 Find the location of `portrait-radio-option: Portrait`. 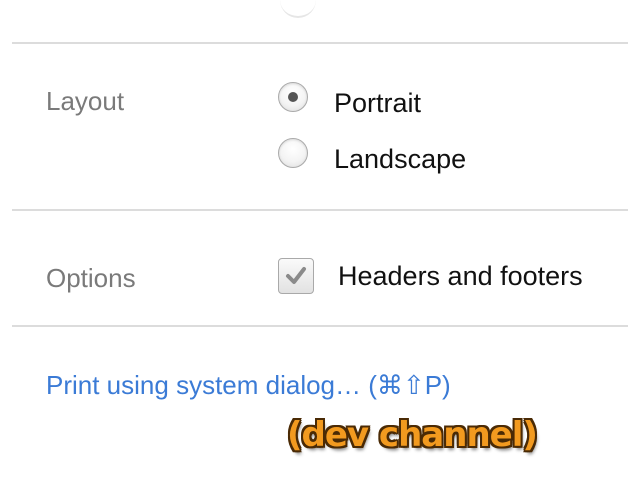

portrait-radio-option: Portrait is located at coordinates (349, 99).